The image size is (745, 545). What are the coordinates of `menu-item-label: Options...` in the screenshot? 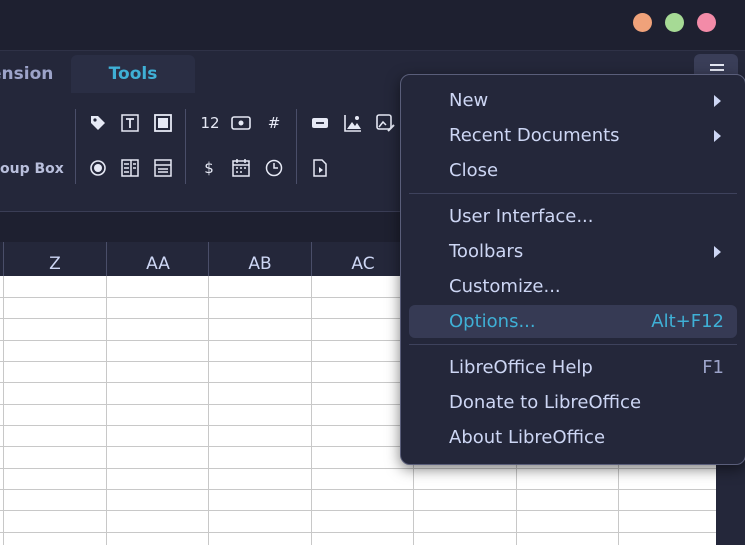 It's located at (492, 321).